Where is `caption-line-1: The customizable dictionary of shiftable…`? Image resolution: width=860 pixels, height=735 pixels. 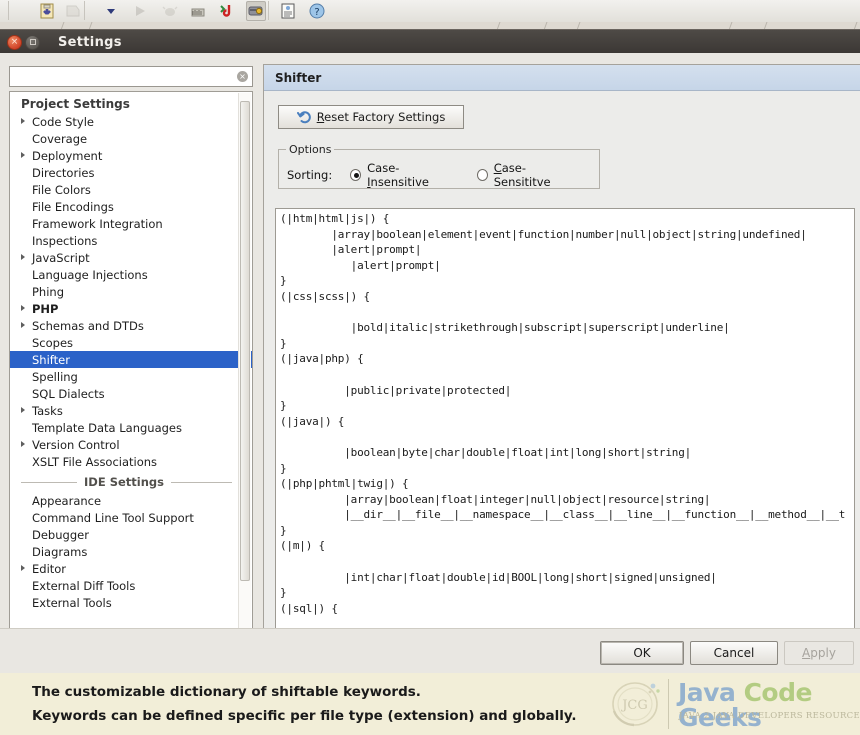
caption-line-1: The customizable dictionary of shiftable… is located at coordinates (226, 692).